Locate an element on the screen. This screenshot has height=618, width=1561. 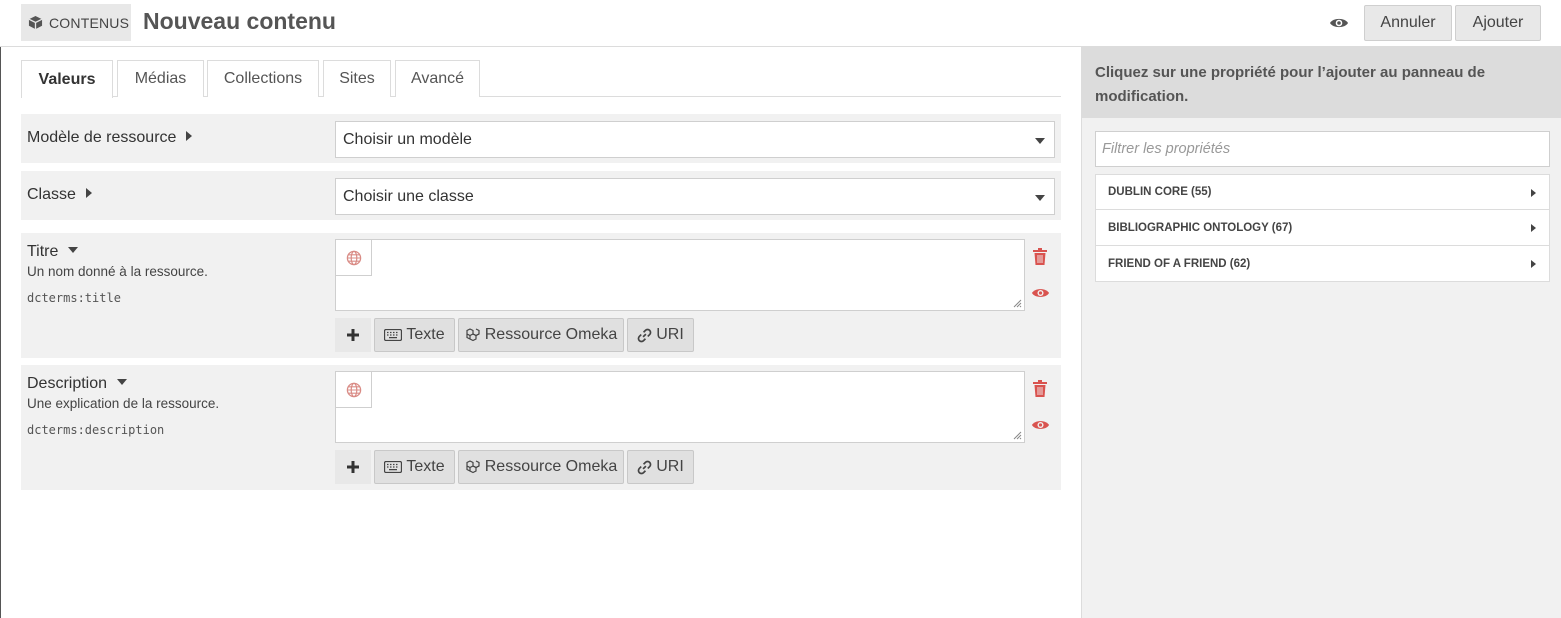
property-term: dcterms:description is located at coordinates (96, 430).